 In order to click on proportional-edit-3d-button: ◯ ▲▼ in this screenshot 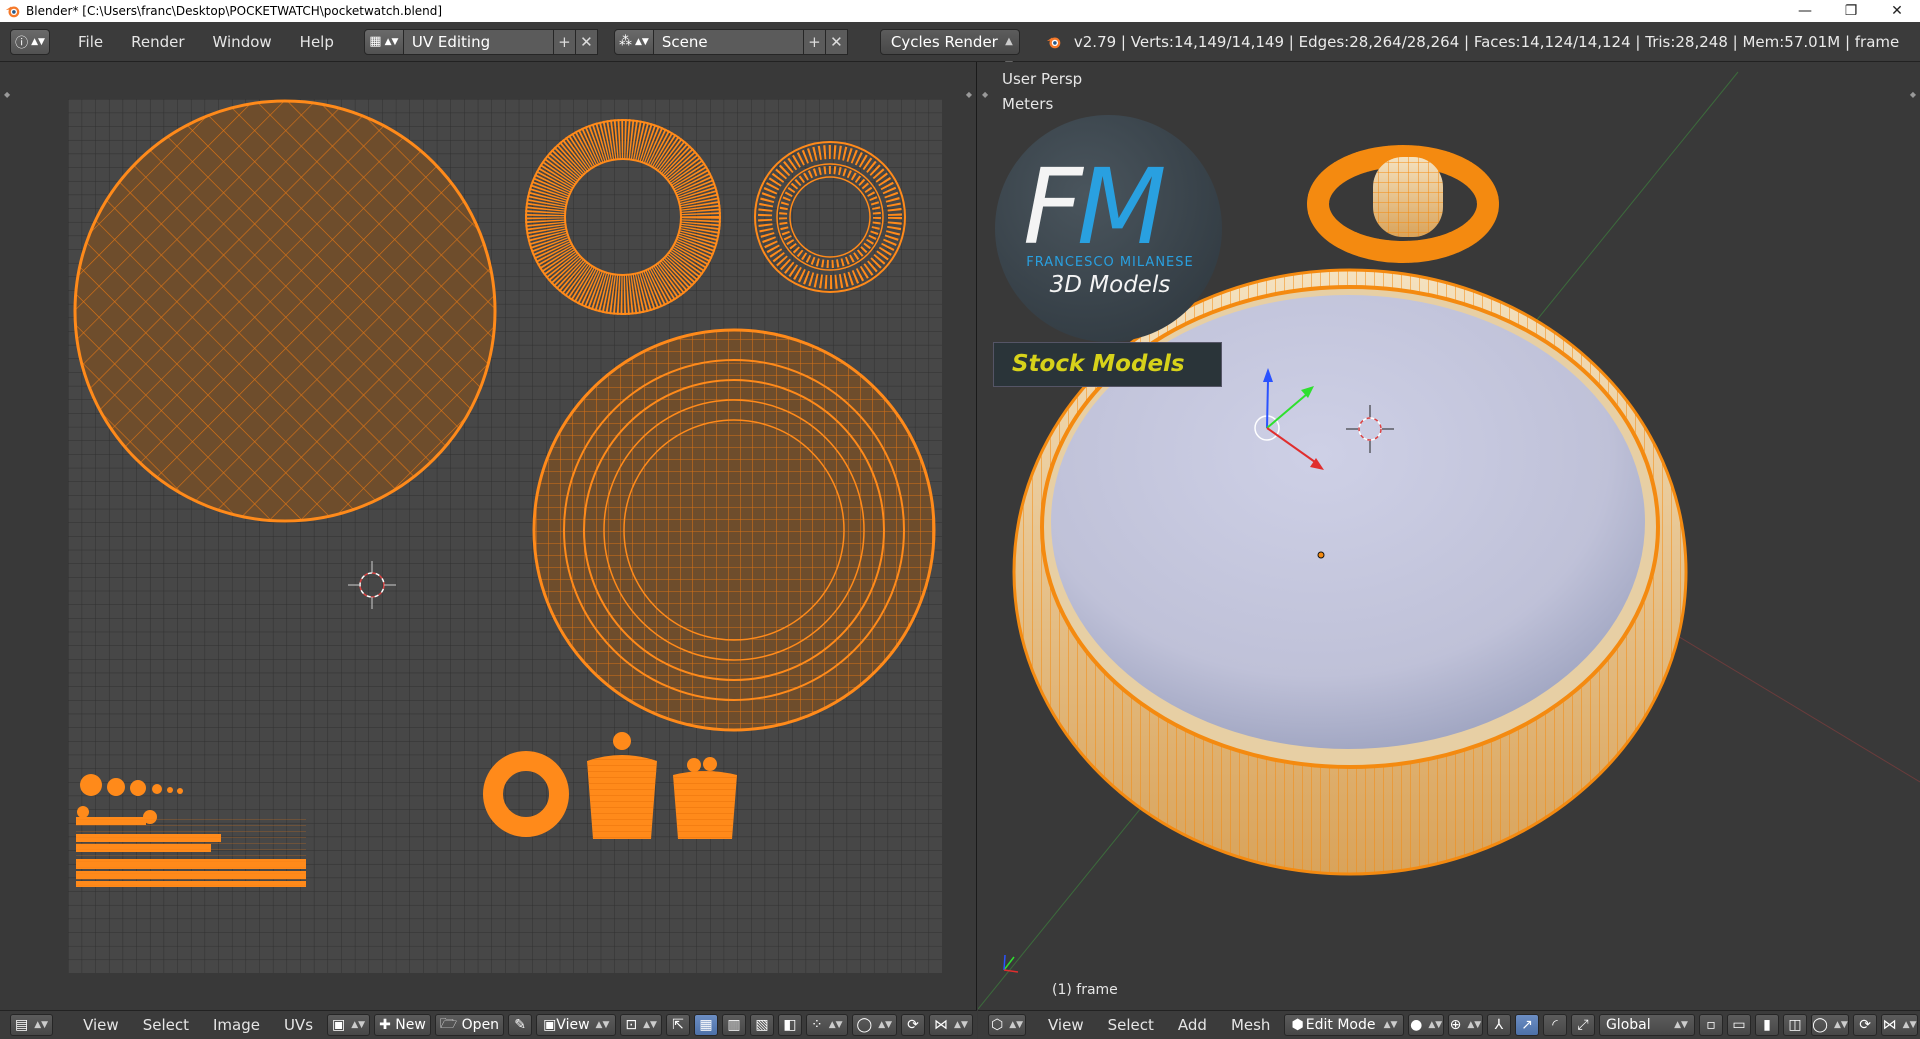, I will do `click(1830, 1025)`.